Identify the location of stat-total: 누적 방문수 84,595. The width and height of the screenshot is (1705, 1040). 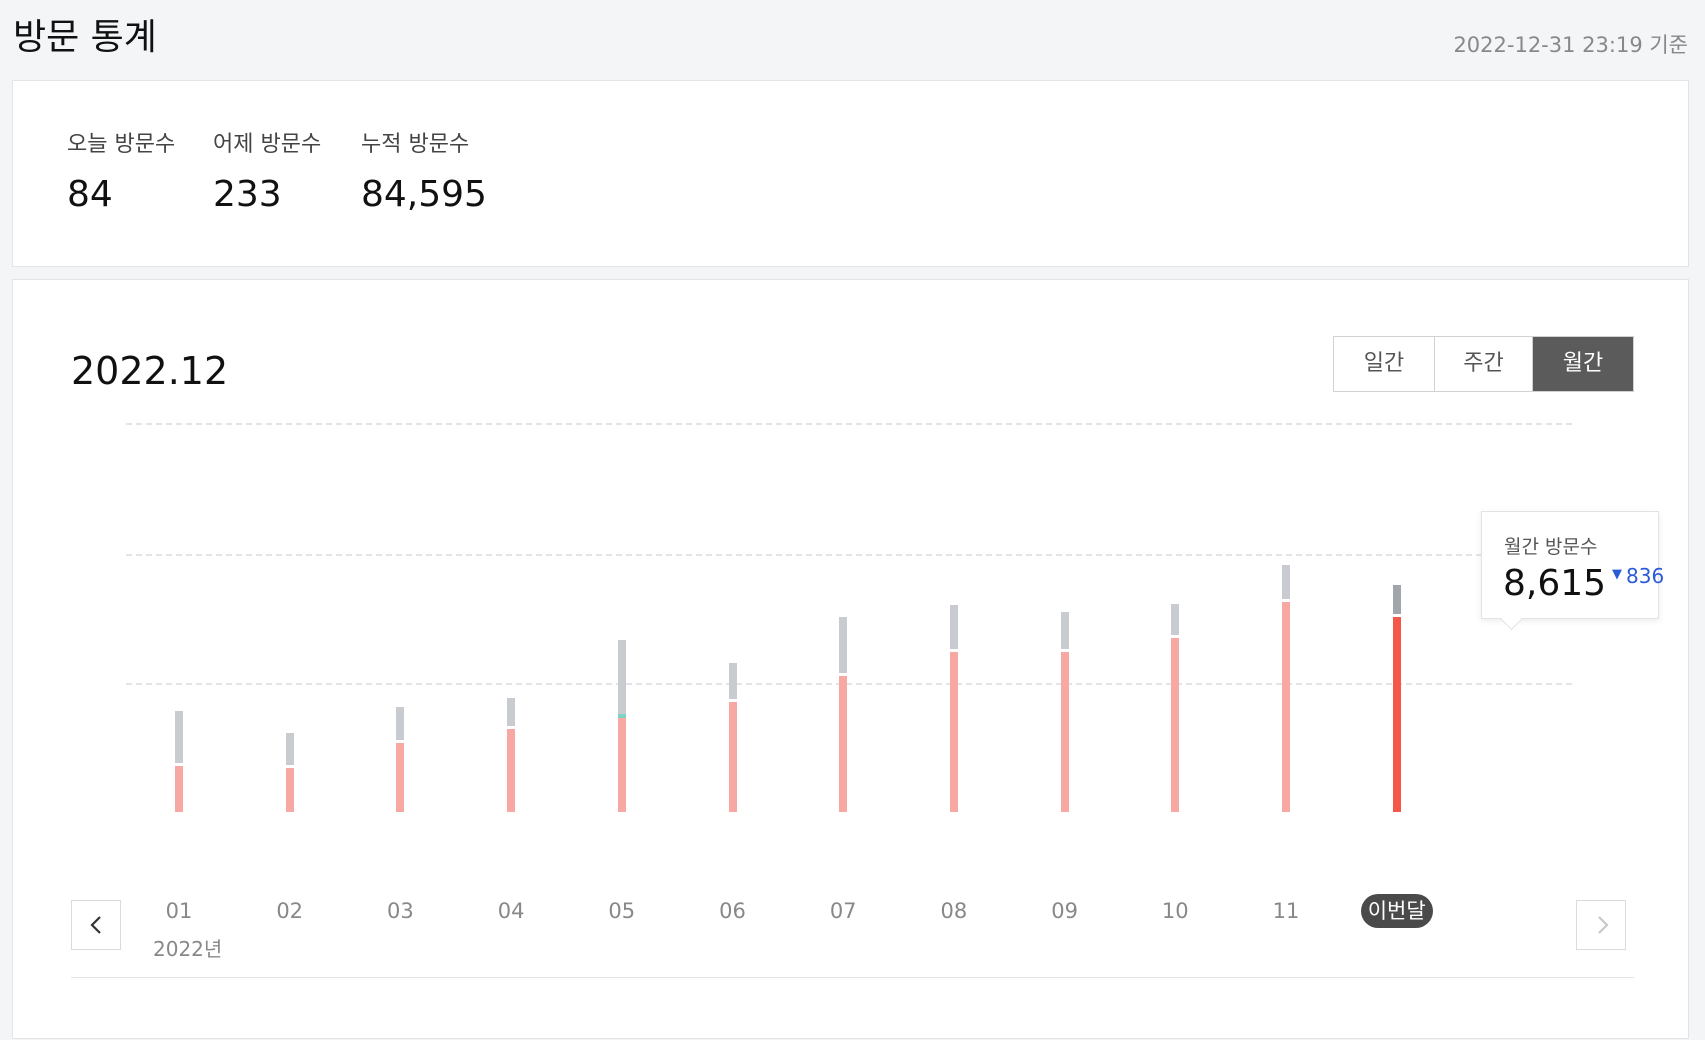
(424, 172).